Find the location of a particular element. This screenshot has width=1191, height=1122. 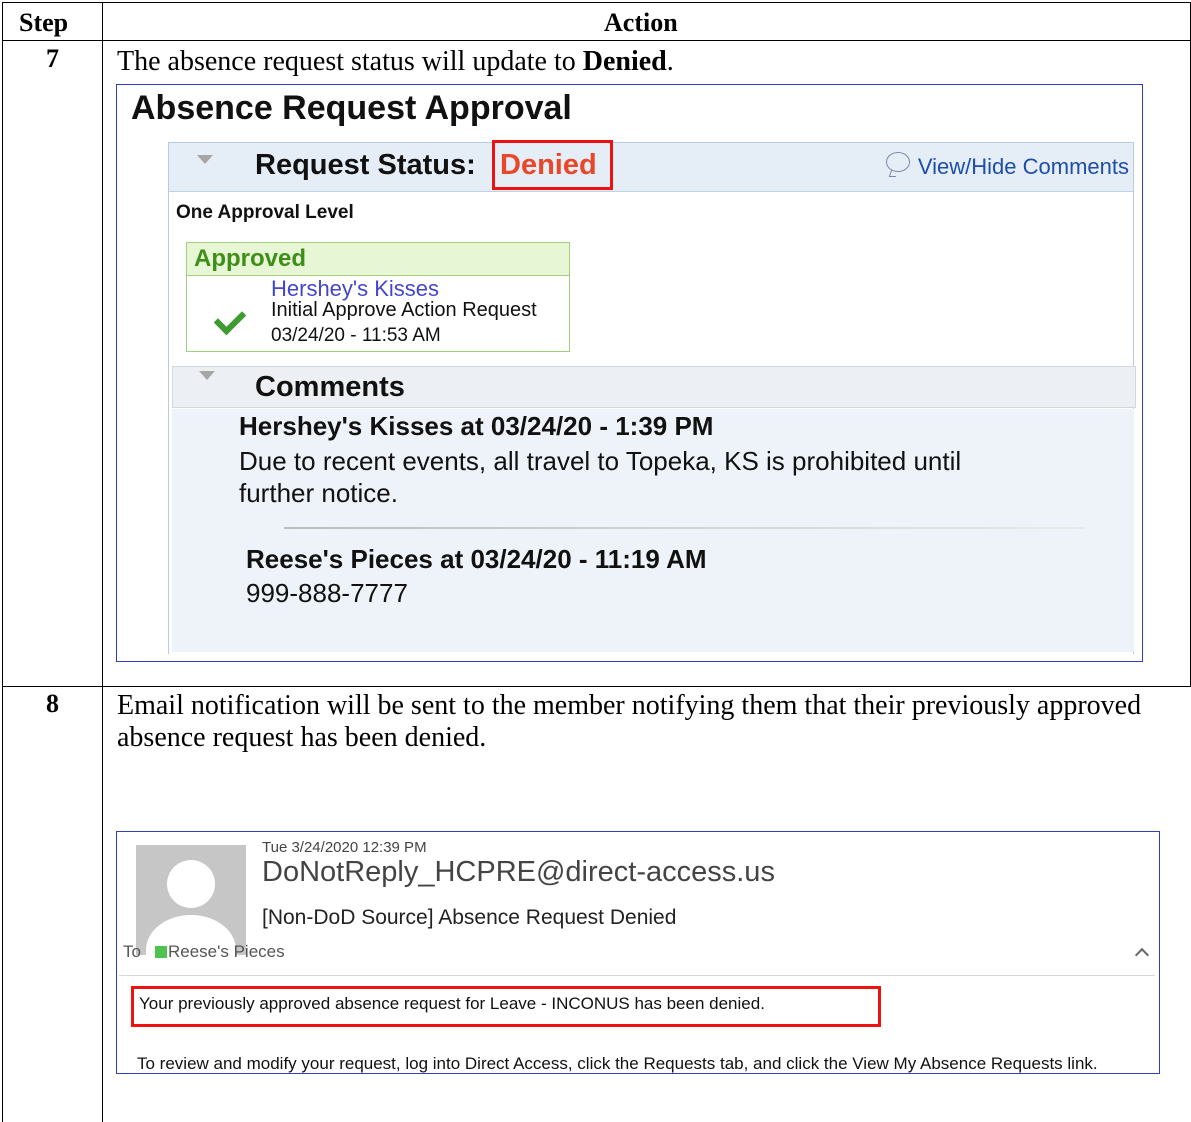

table-border-left is located at coordinates (2, 562).